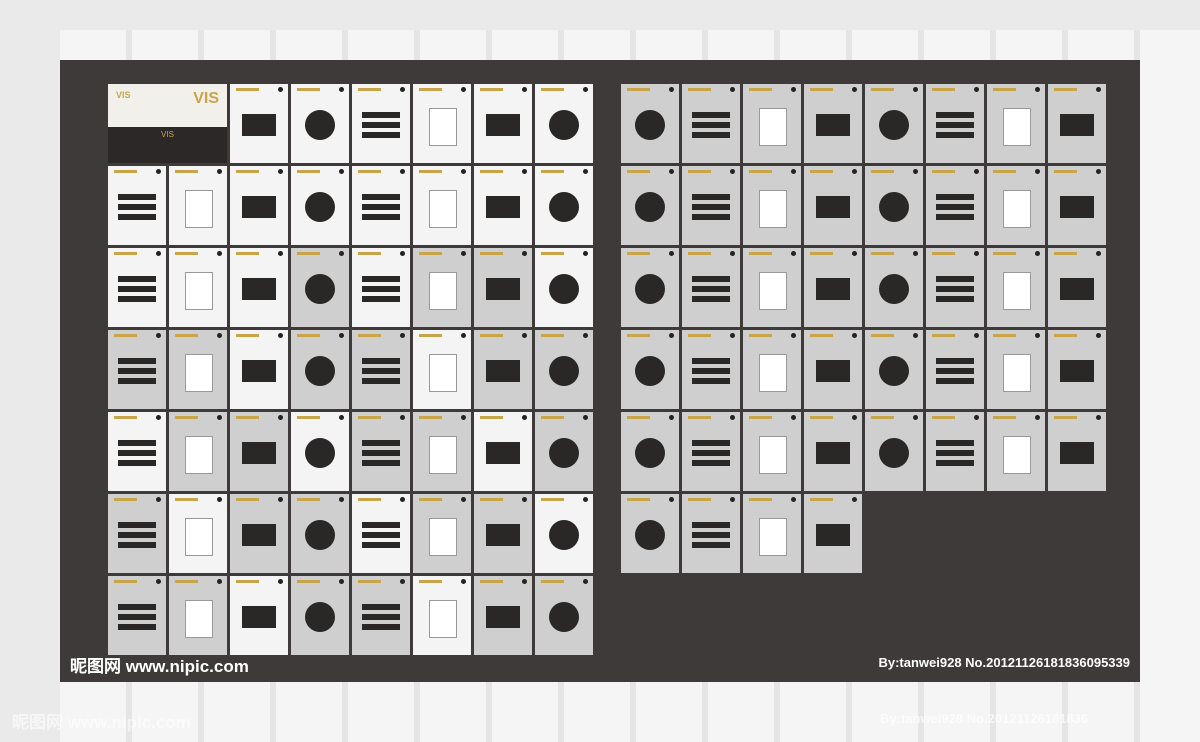  I want to click on cover-page: VIS VIS VIS, so click(167, 123).